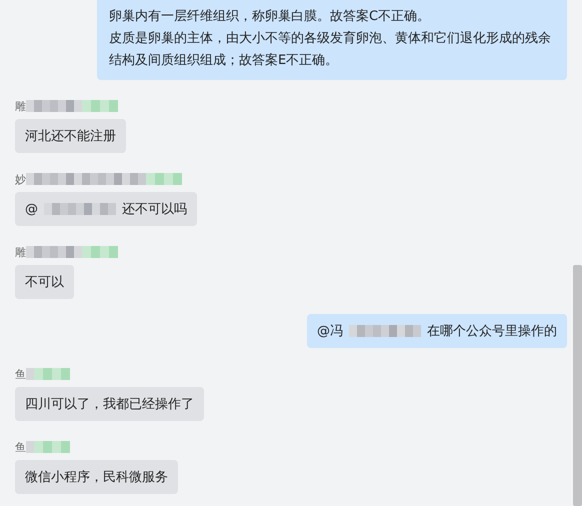 The height and width of the screenshot is (506, 582). Describe the element at coordinates (70, 136) in the screenshot. I see `message-text: 河北还不能注册` at that location.